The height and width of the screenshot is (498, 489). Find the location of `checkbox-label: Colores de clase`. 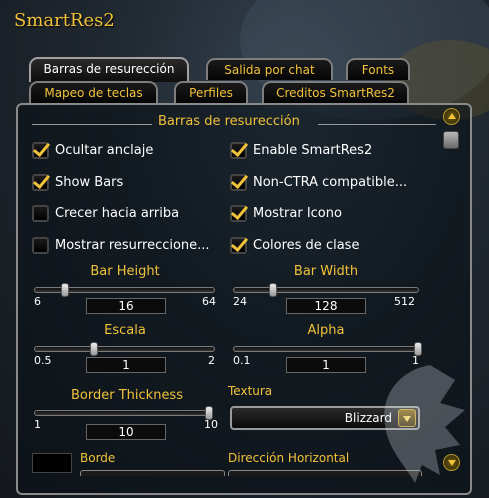

checkbox-label: Colores de clase is located at coordinates (306, 245).